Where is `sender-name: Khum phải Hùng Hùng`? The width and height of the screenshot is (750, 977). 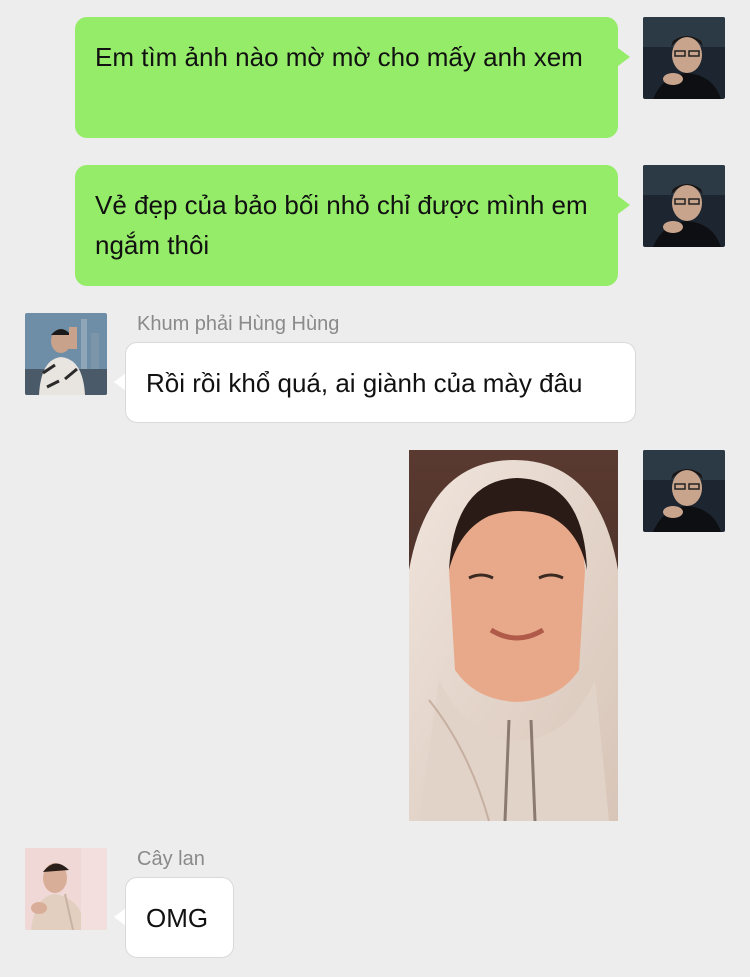 sender-name: Khum phải Hùng Hùng is located at coordinates (238, 324).